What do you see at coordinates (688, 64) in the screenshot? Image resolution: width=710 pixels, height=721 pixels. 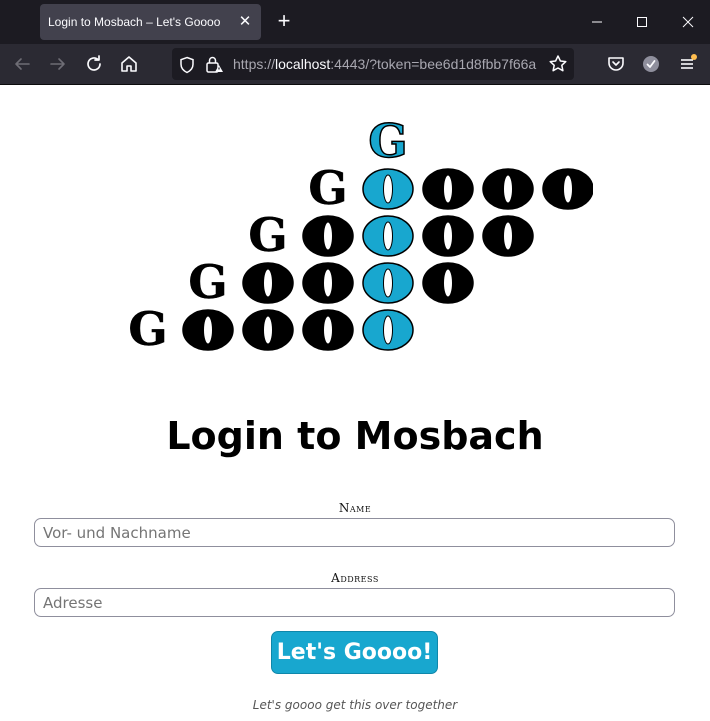 I see `menu-icon` at bounding box center [688, 64].